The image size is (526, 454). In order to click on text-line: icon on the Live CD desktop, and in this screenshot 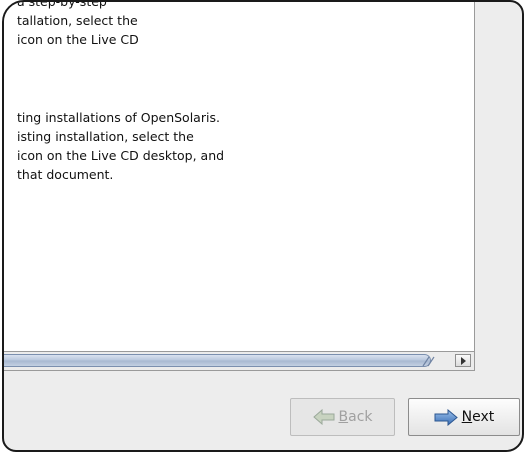, I will do `click(121, 155)`.